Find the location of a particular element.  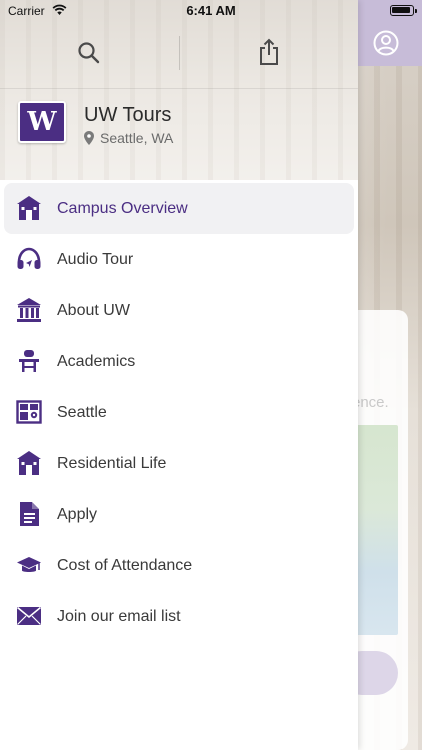

share-icon is located at coordinates (269, 51).